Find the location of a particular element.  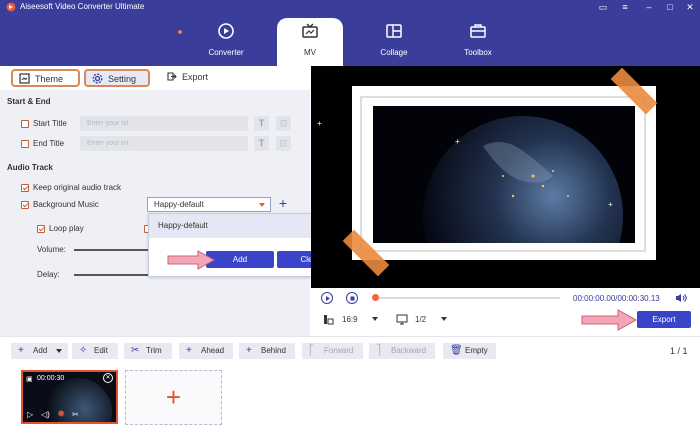

add-clip-button: + Add is located at coordinates (39, 351).